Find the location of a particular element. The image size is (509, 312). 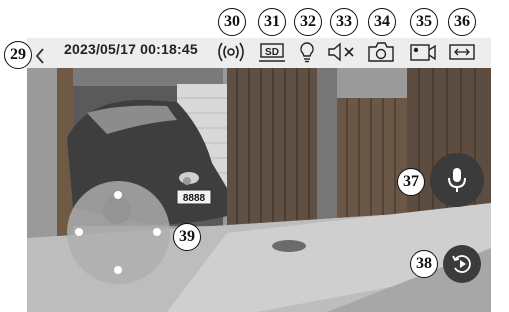

talk-button is located at coordinates (457, 180).